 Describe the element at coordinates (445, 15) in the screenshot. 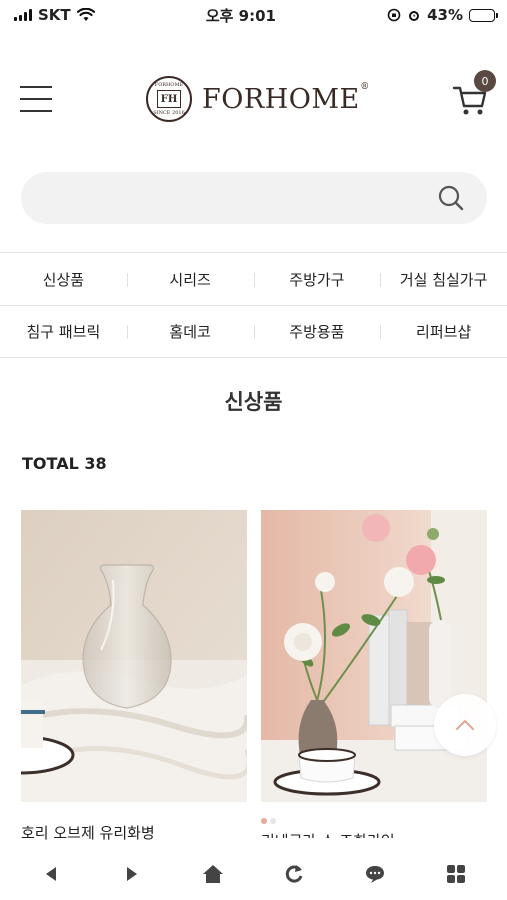

I see `battery-percent: 43%` at that location.